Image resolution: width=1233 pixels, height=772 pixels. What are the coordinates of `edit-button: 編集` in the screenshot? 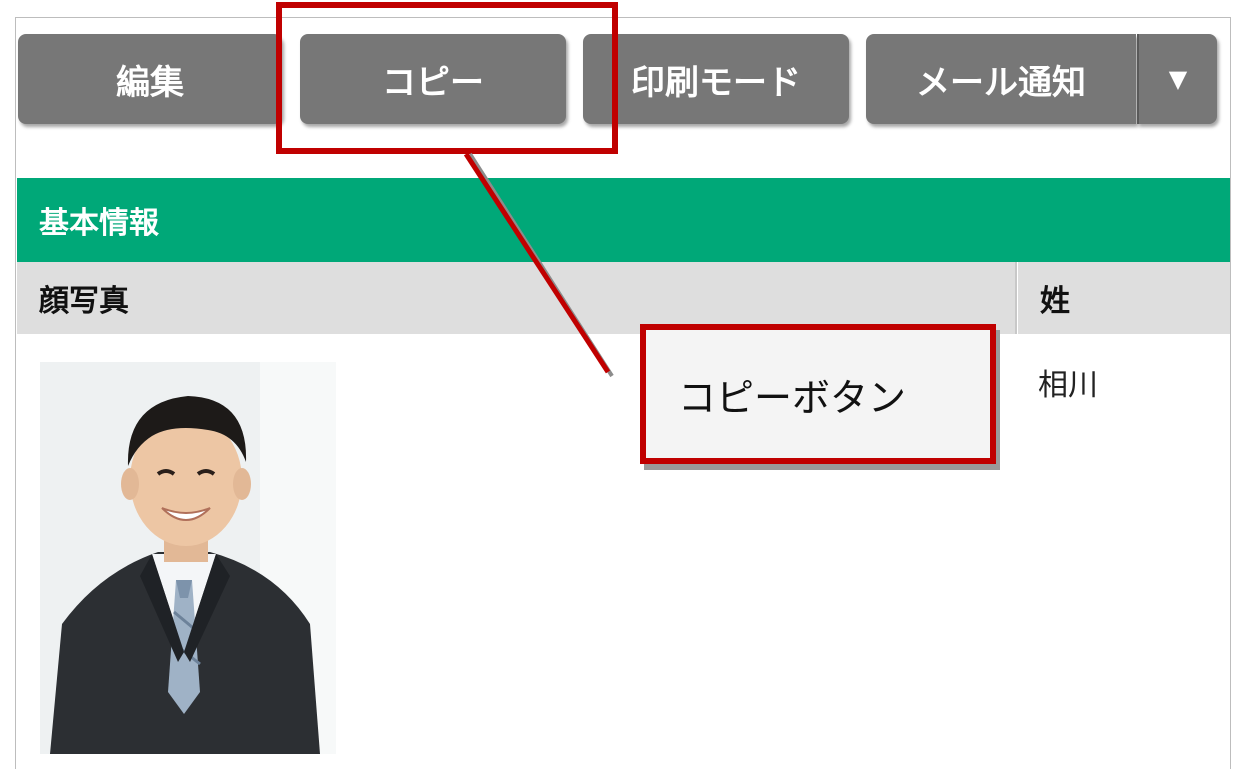 It's located at (150, 79).